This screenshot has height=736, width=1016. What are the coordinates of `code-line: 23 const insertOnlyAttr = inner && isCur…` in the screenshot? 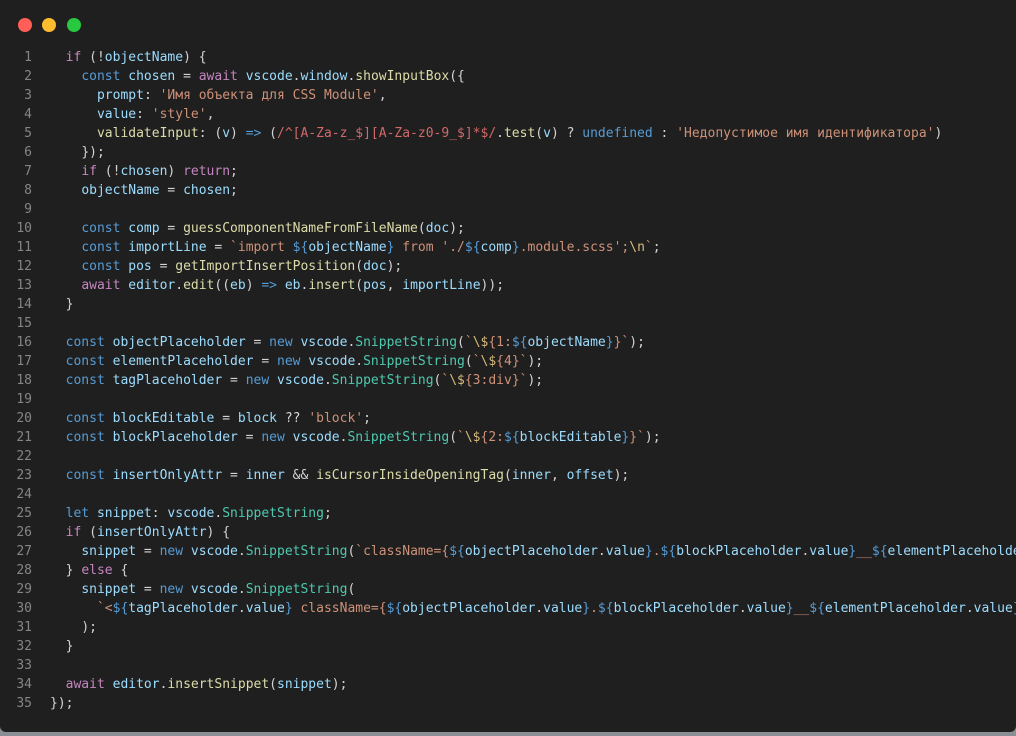 It's located at (508, 475).